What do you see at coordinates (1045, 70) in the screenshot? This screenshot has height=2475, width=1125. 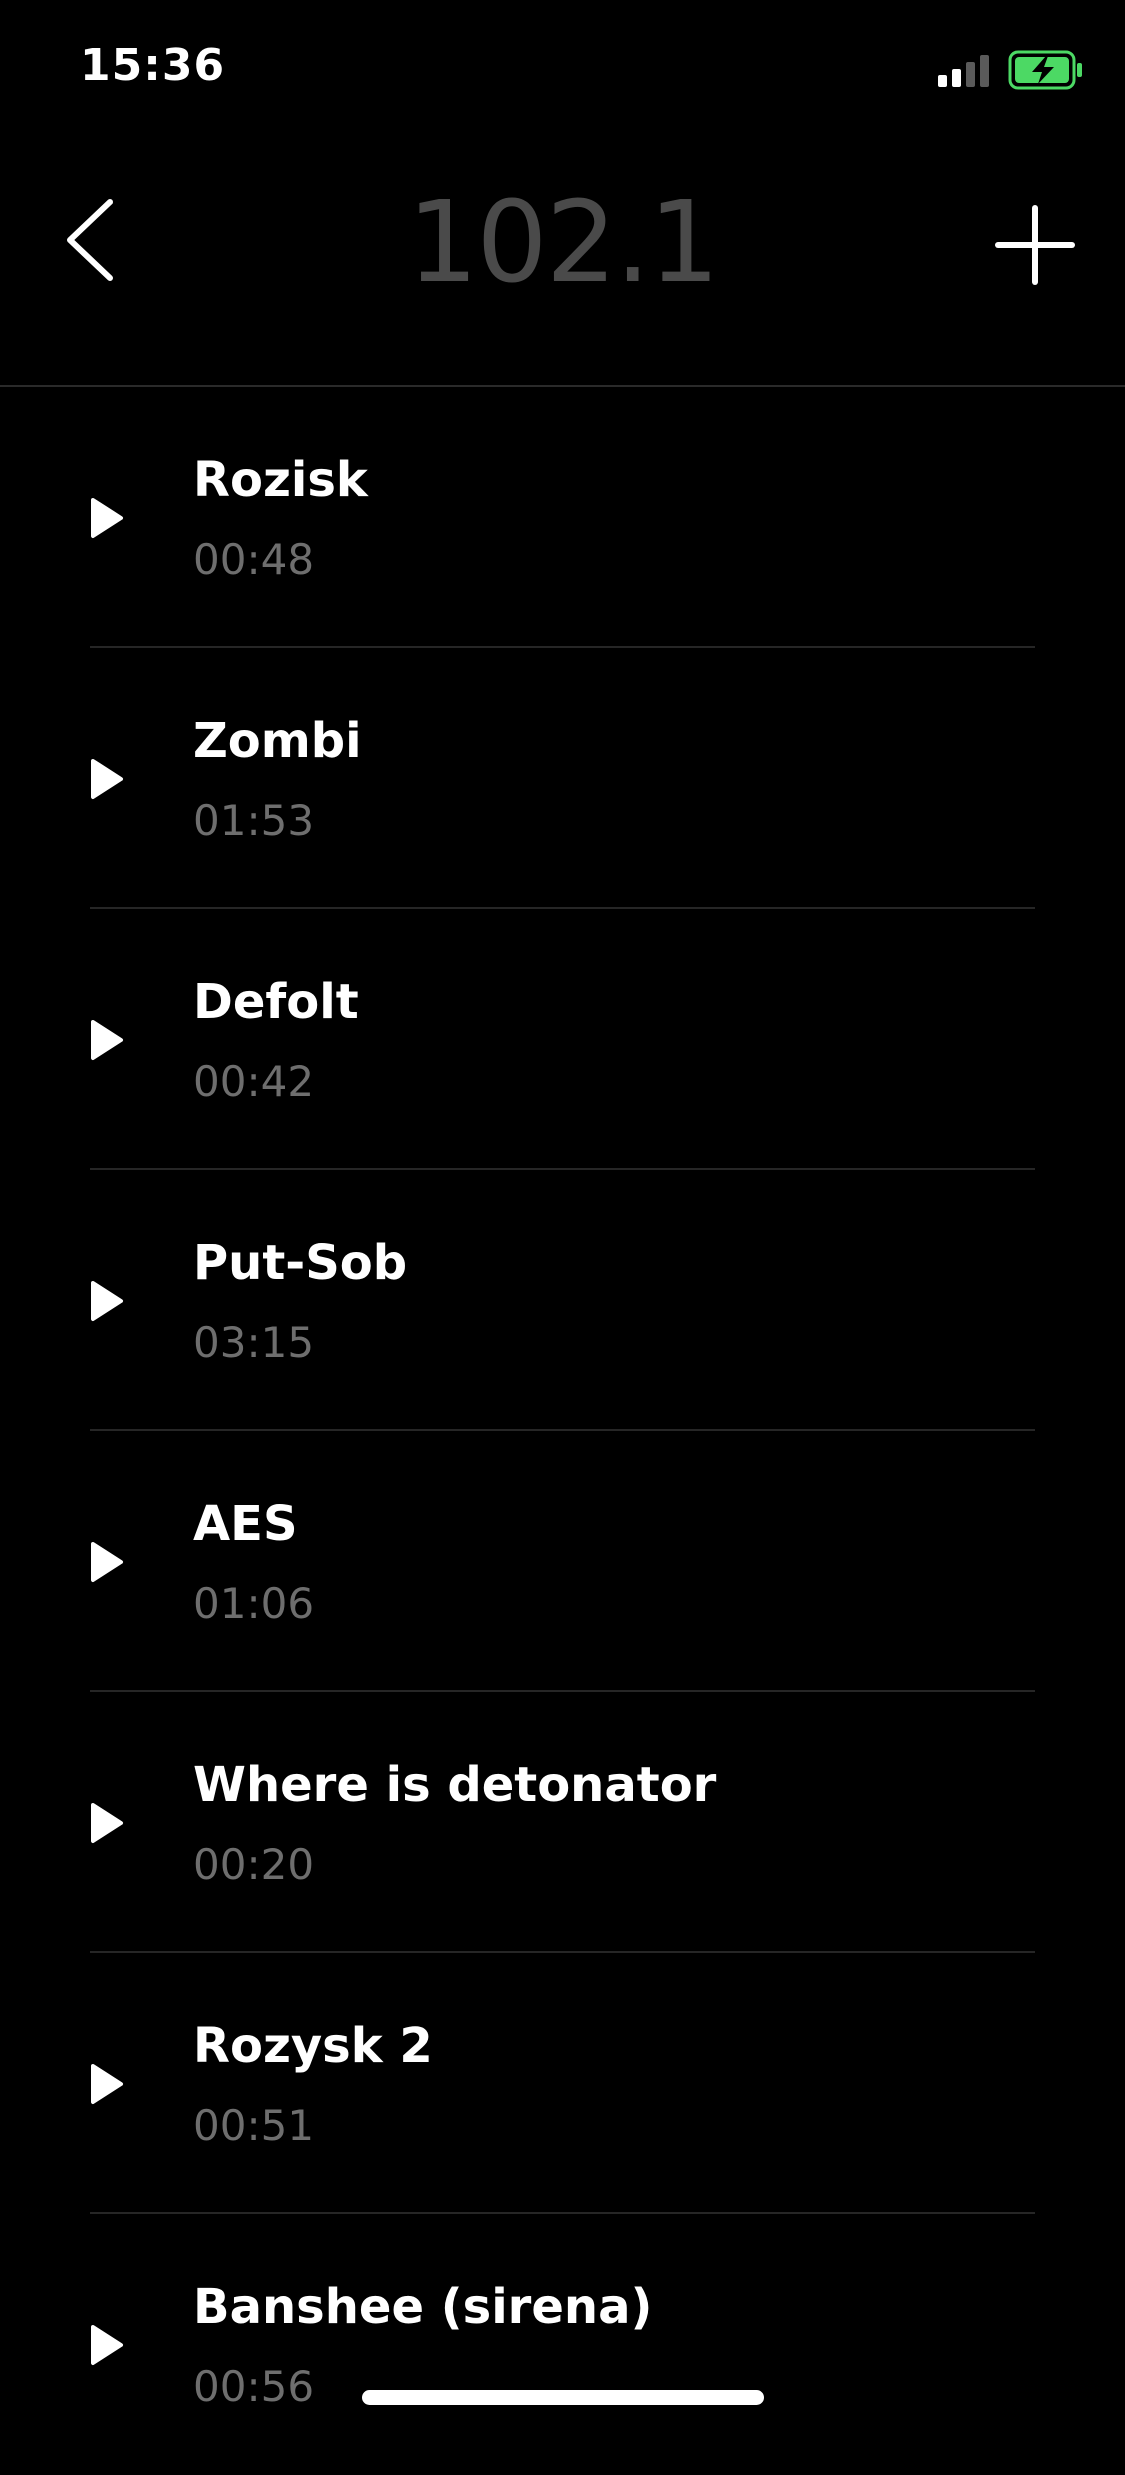 I see `battery-charging-icon` at bounding box center [1045, 70].